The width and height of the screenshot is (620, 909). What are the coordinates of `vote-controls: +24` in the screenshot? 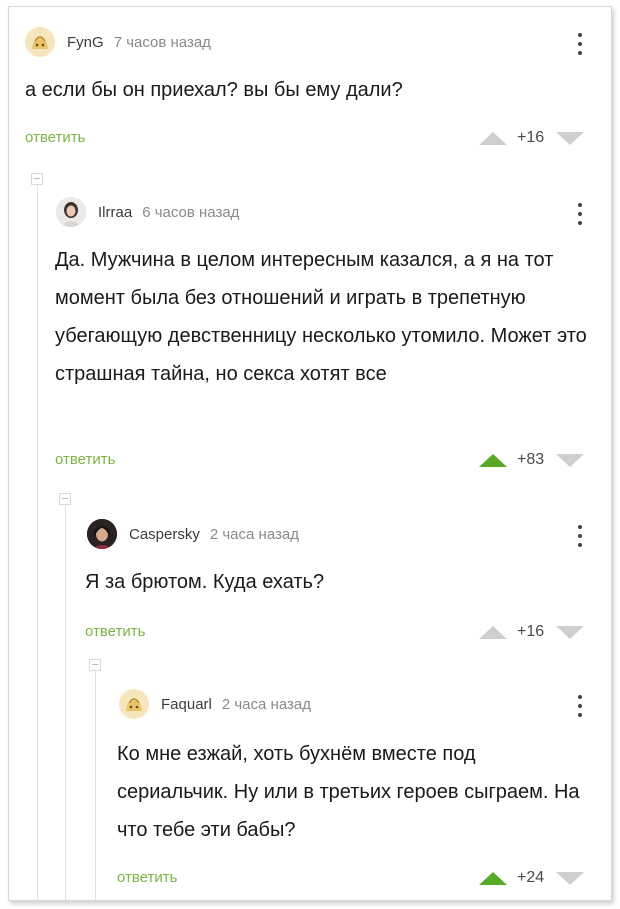 It's located at (532, 878).